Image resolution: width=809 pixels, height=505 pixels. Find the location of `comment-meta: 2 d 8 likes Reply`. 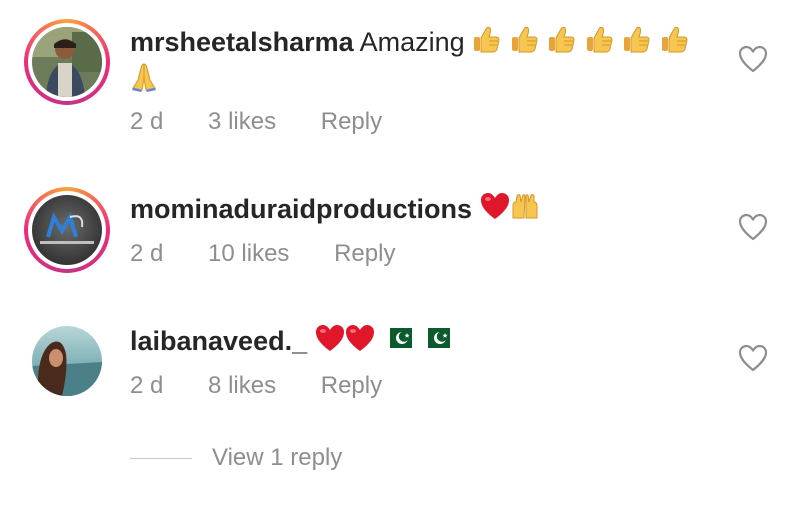

comment-meta: 2 d 8 likes Reply is located at coordinates (256, 386).